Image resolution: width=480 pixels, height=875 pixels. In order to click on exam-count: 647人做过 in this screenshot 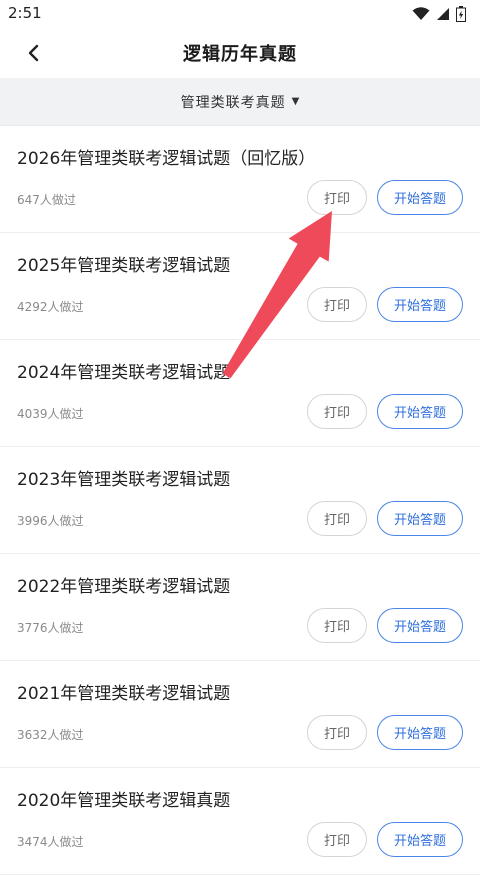, I will do `click(46, 200)`.